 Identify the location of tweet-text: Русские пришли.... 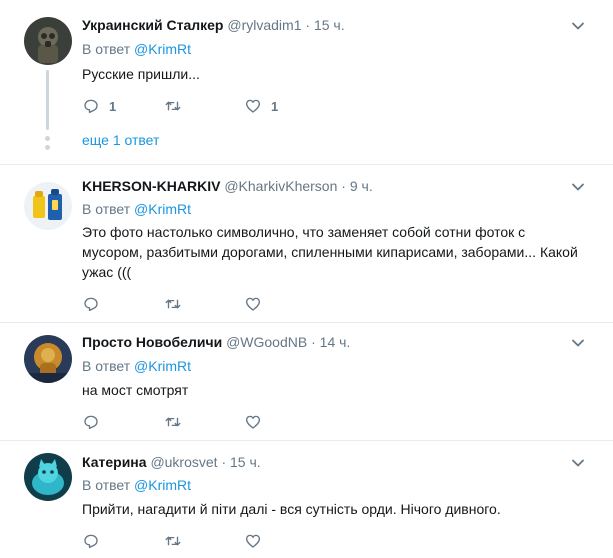
(141, 74).